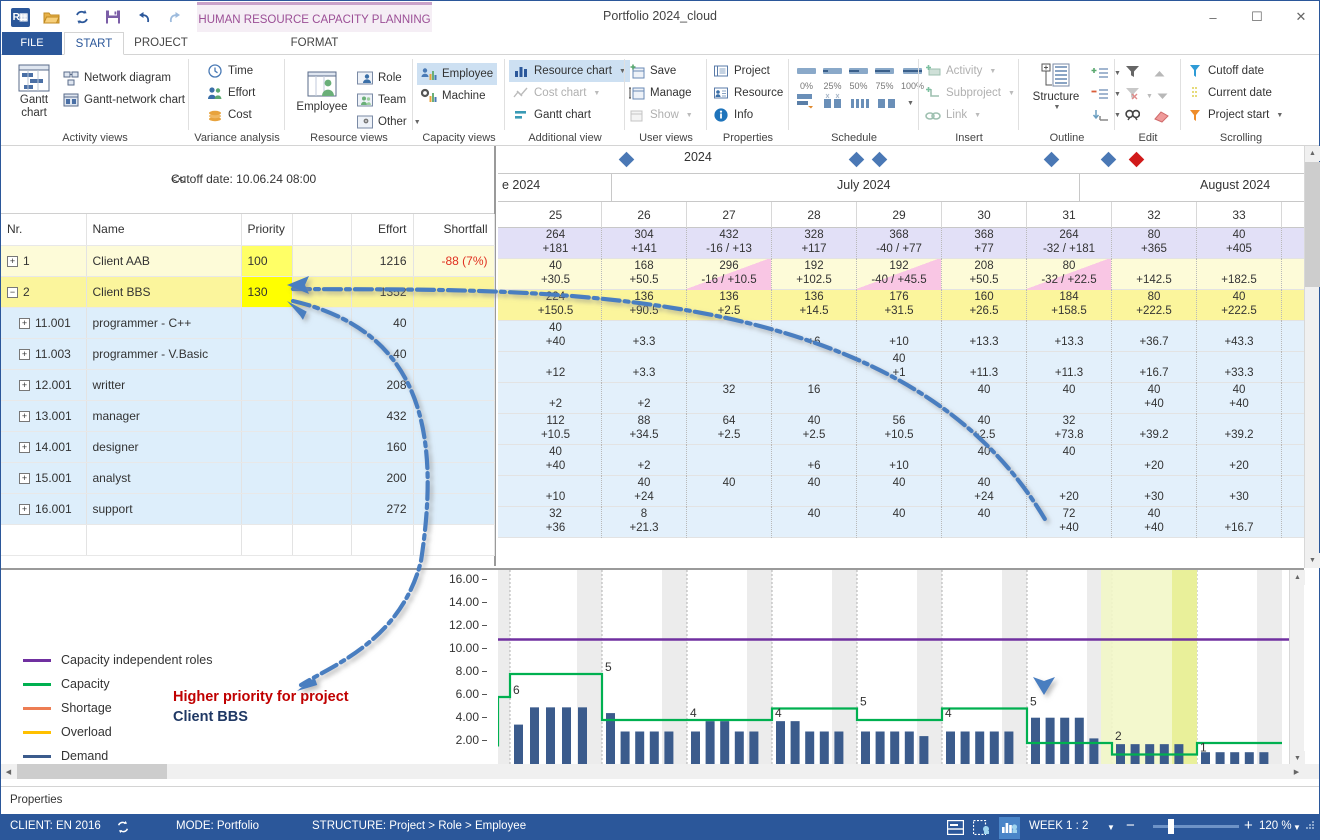  Describe the element at coordinates (1239, 274) in the screenshot. I see `timeline-cell: +182.5` at that location.